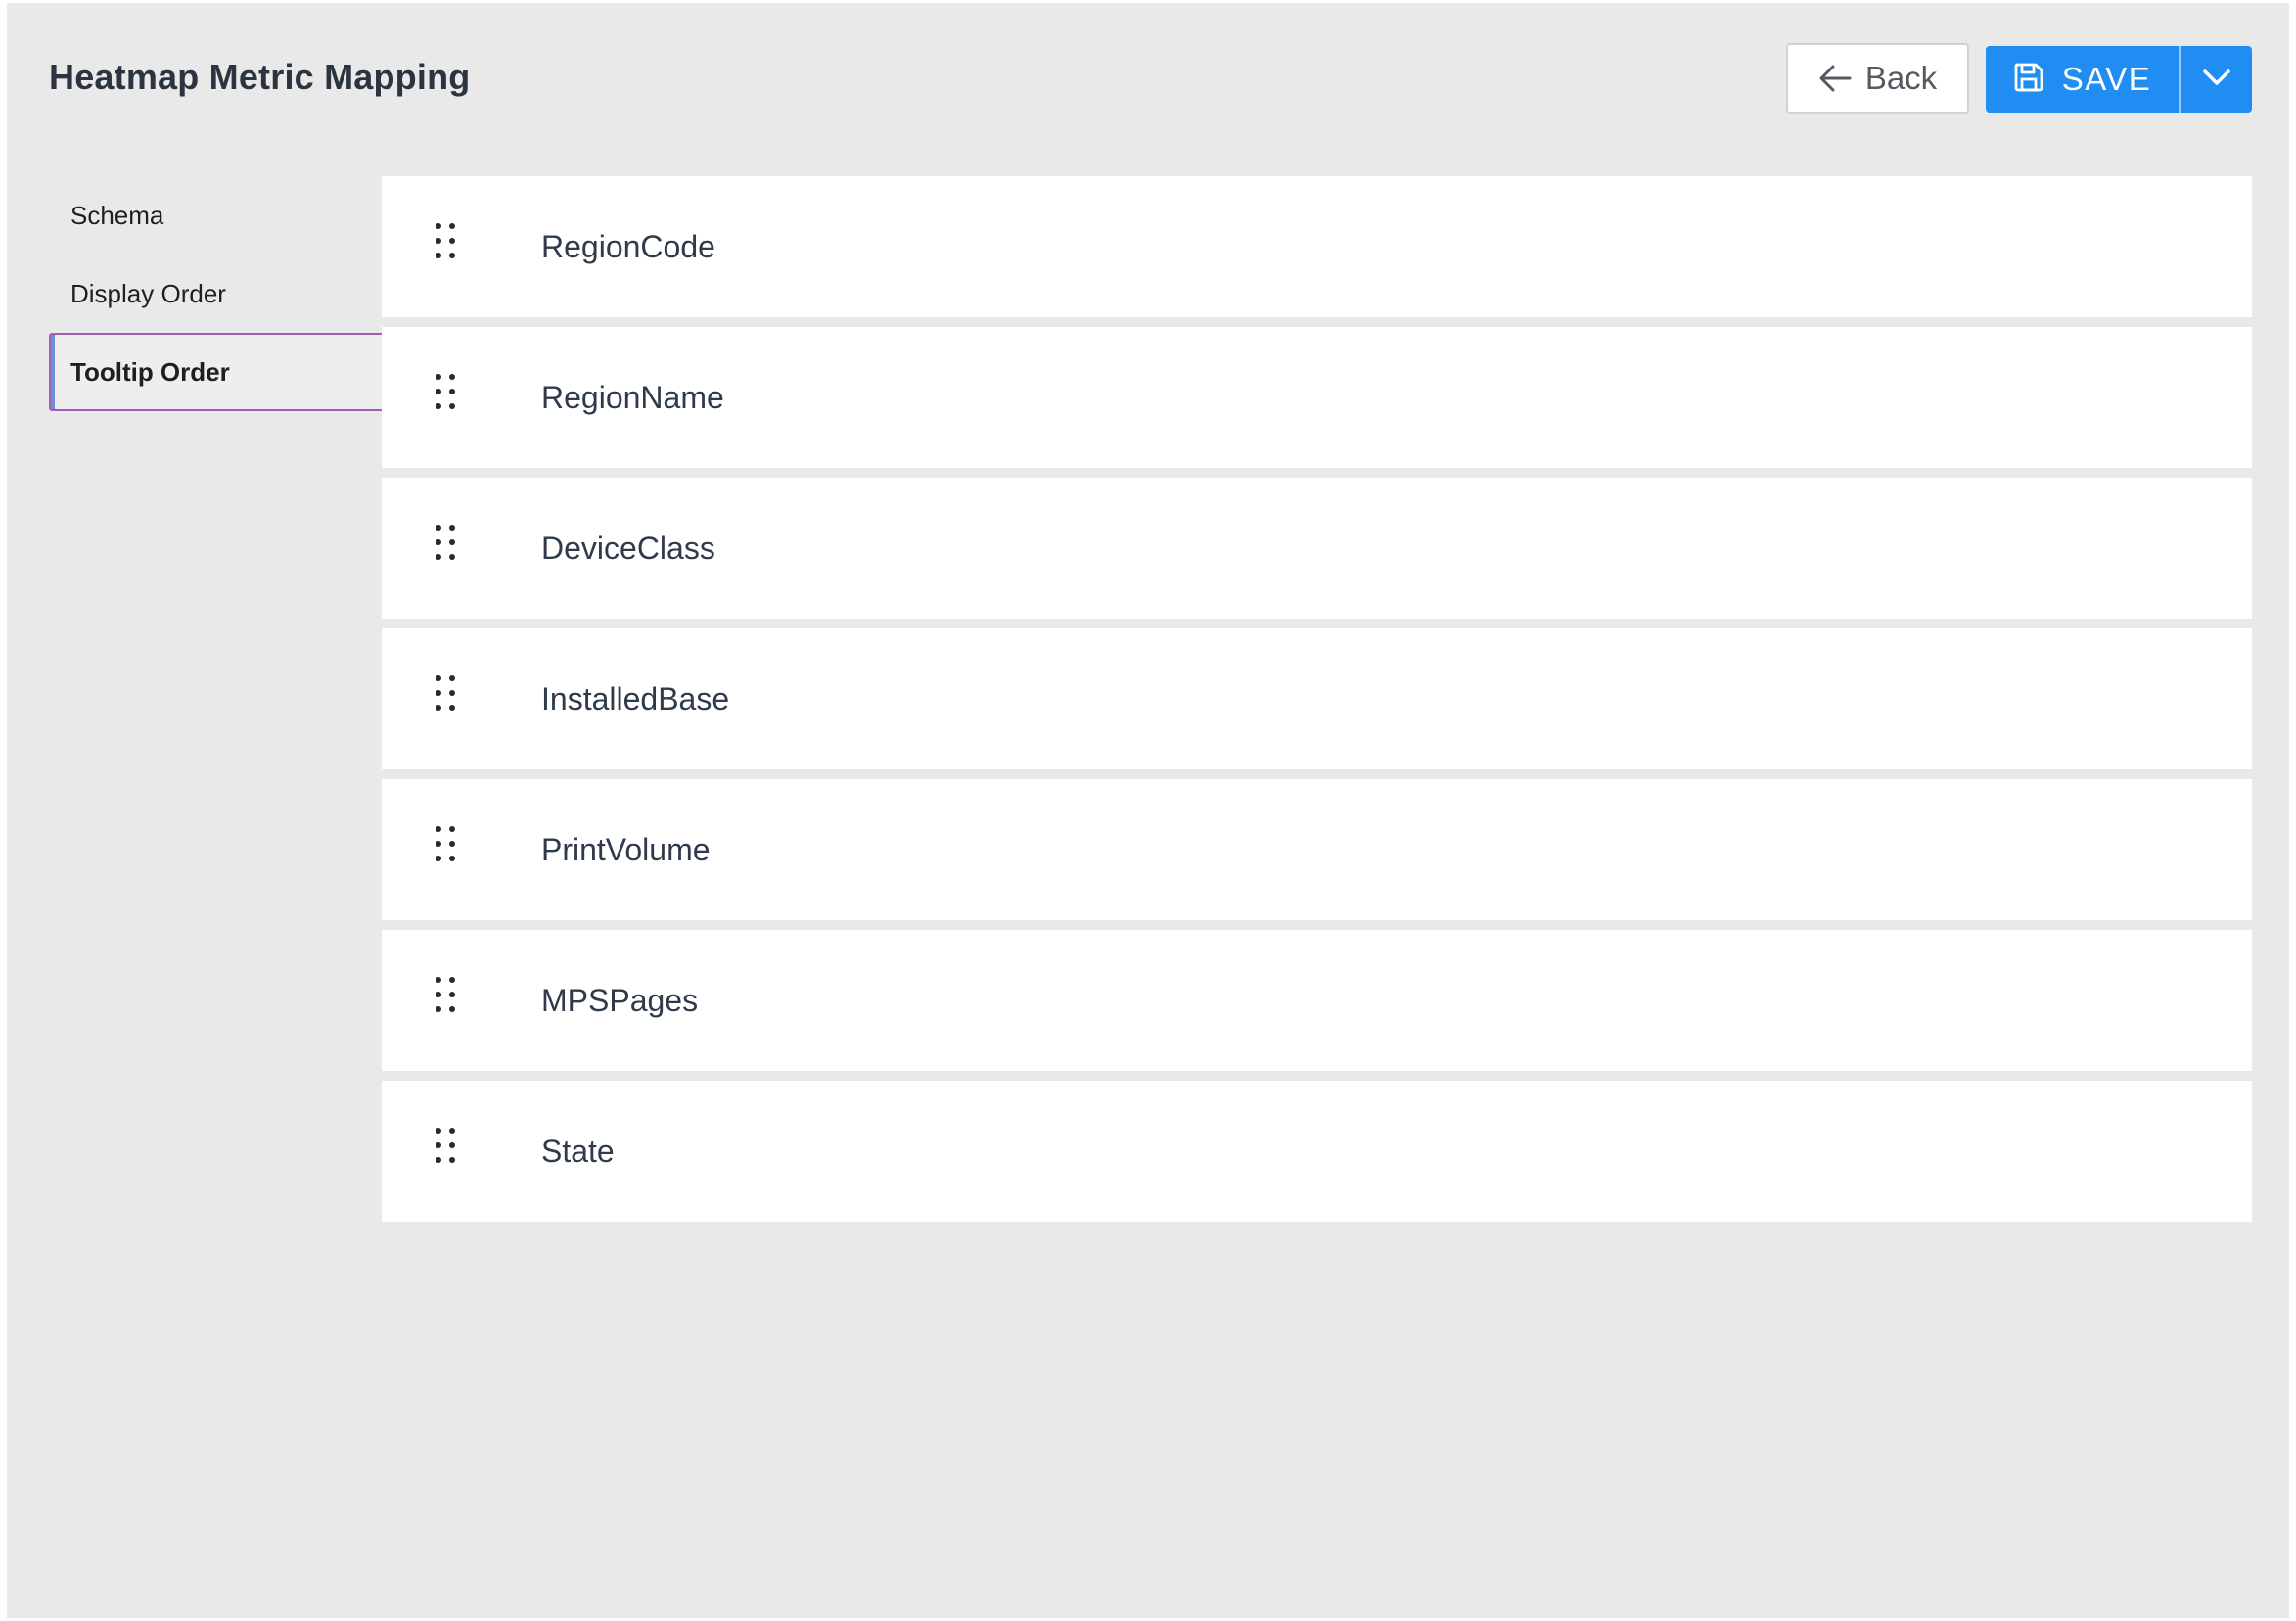 This screenshot has width=2296, height=1621. Describe the element at coordinates (260, 77) in the screenshot. I see `page-title: Heatmap Metric Mapping` at that location.